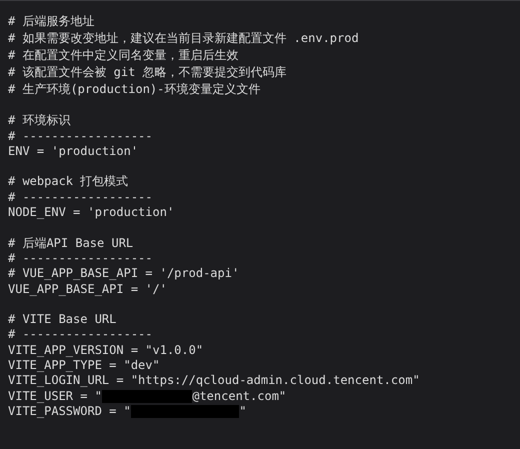 The image size is (520, 449). What do you see at coordinates (91, 212) in the screenshot?
I see `code-line: NODE_ENV = 'production'` at bounding box center [91, 212].